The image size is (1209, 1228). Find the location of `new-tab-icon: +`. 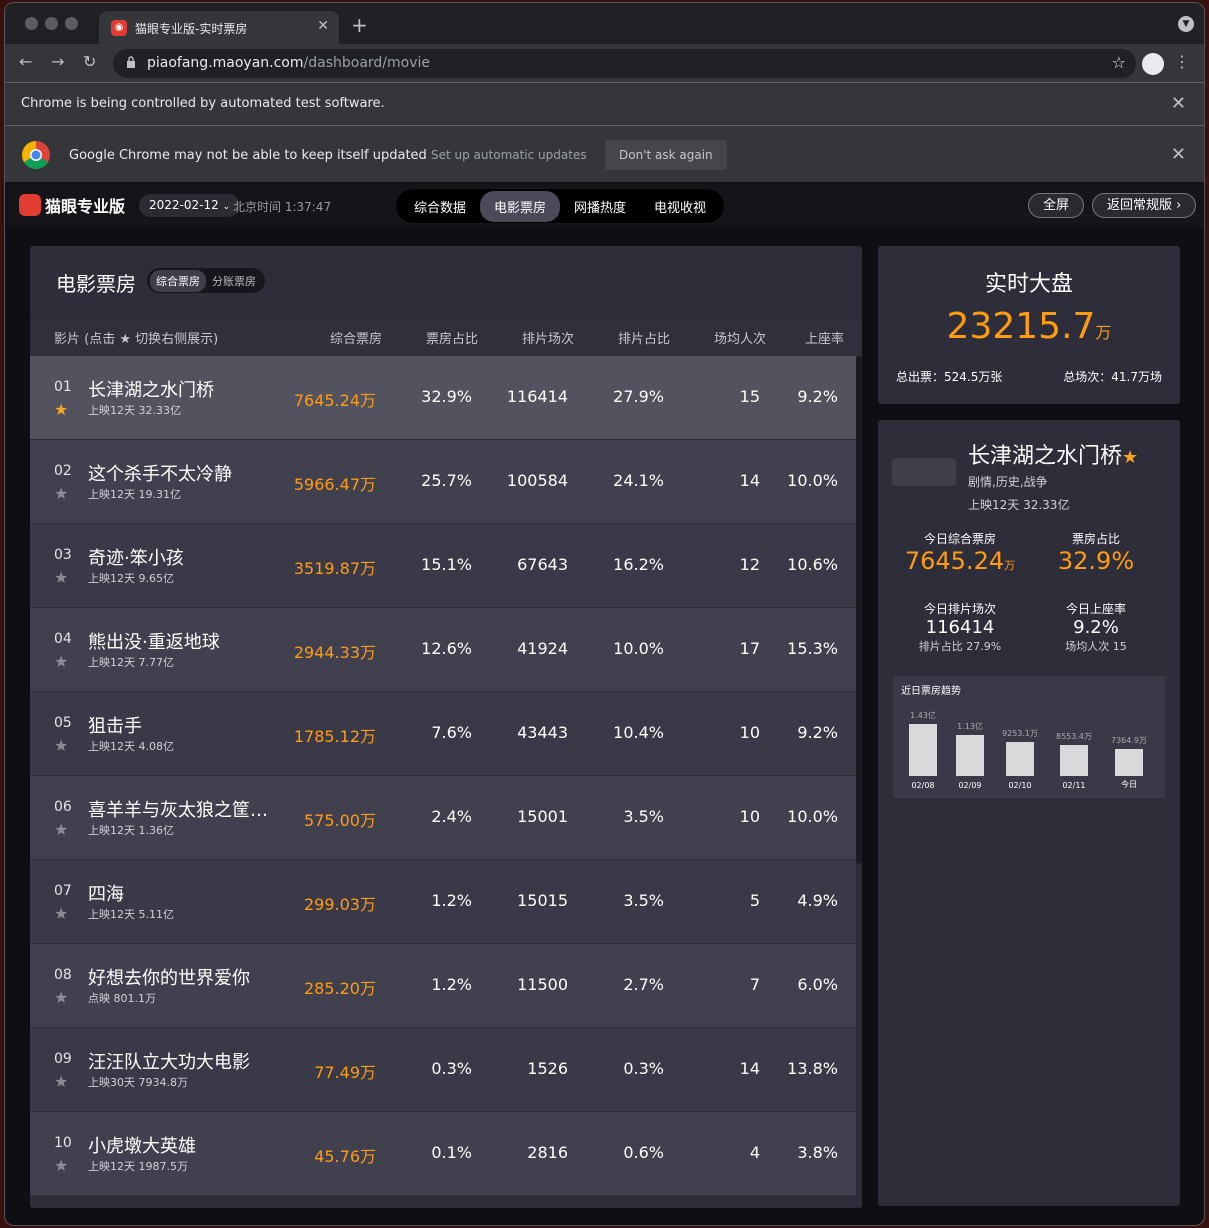

new-tab-icon: + is located at coordinates (359, 25).